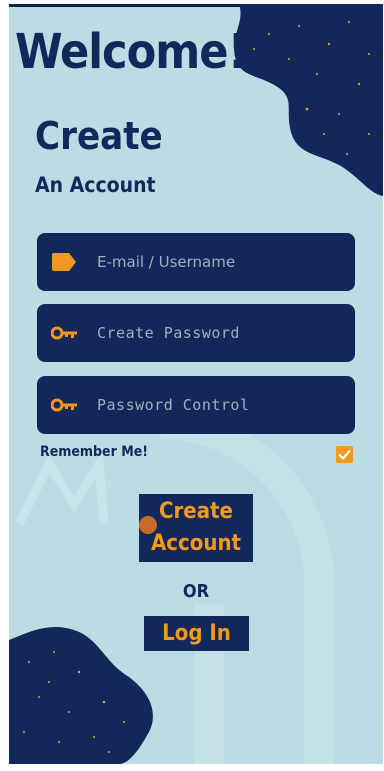 This screenshot has height=771, width=384. I want to click on account-subtitle: An Account, so click(95, 185).